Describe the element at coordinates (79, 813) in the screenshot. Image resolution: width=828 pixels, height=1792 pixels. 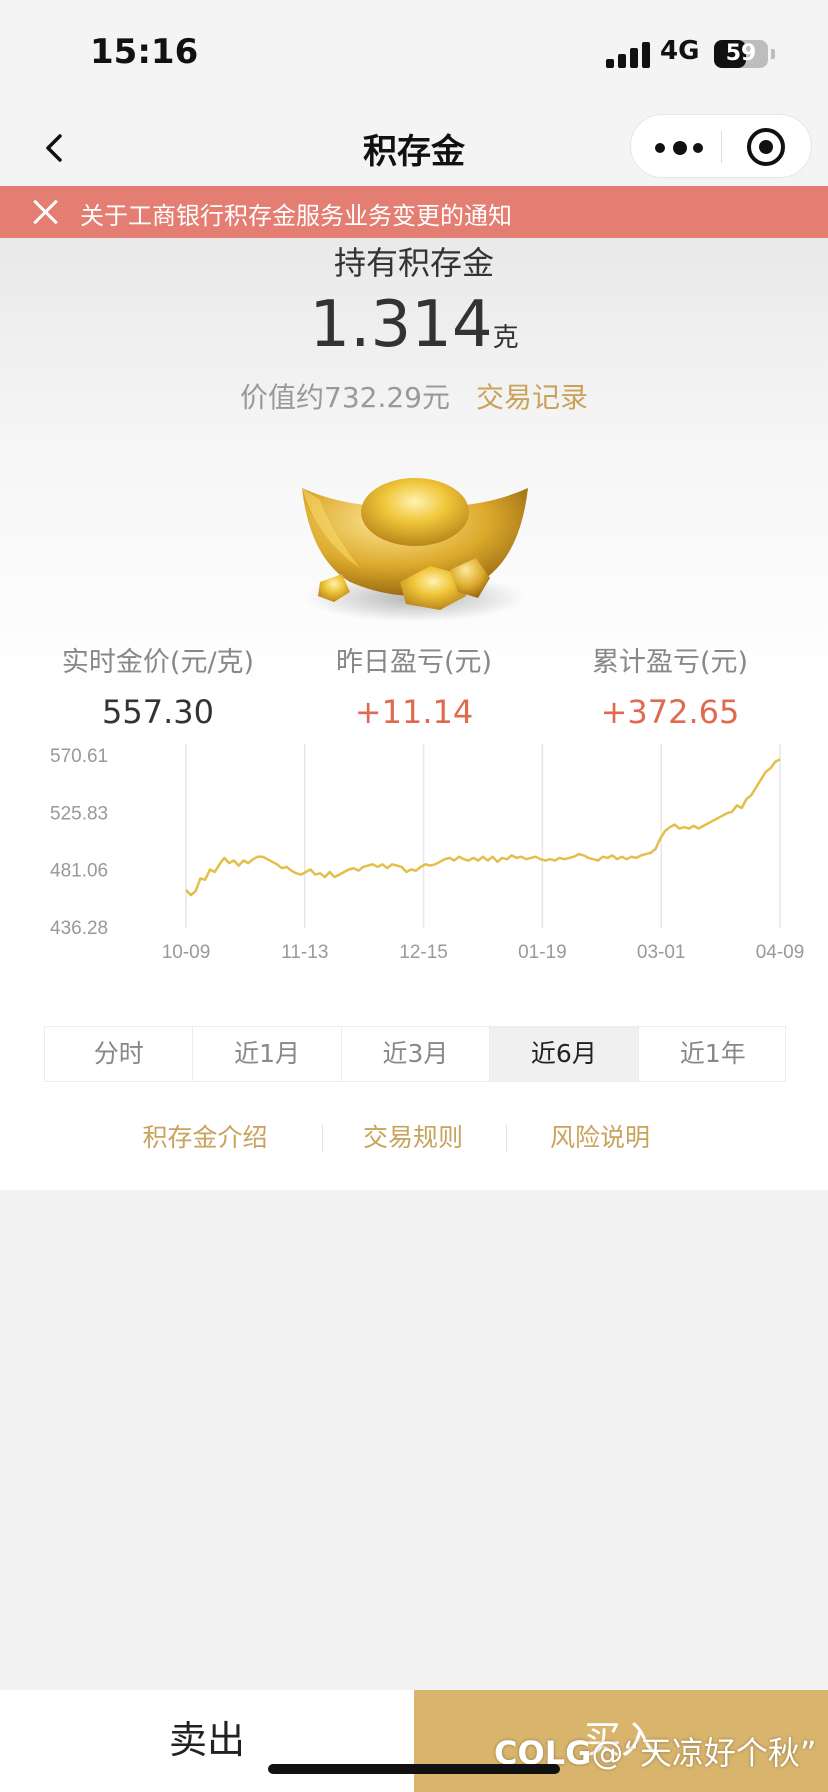
I see `y-tick-label: 525.83` at that location.